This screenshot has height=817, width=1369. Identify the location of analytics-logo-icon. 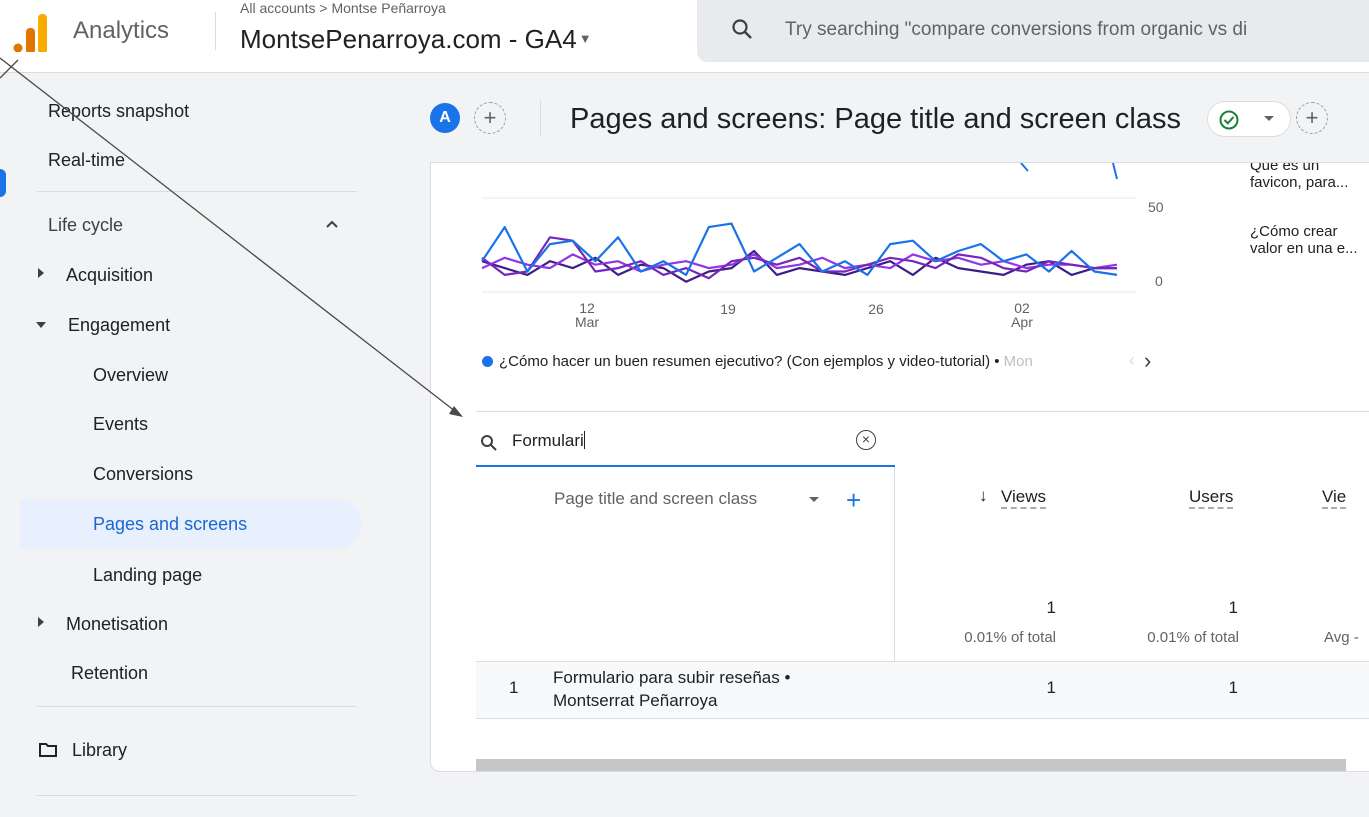
(28, 30).